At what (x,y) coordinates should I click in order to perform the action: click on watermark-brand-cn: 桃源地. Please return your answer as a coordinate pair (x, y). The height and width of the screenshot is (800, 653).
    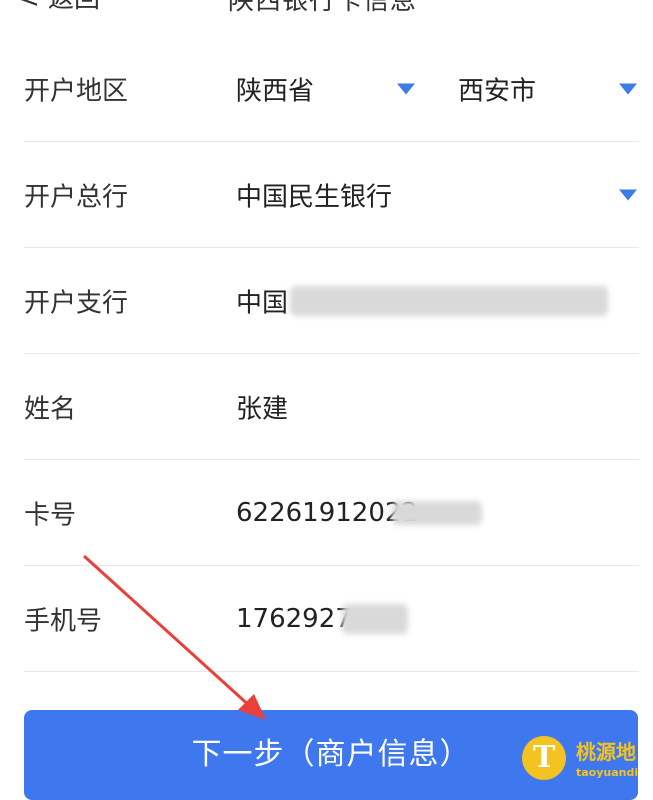
    Looking at the image, I should click on (606, 752).